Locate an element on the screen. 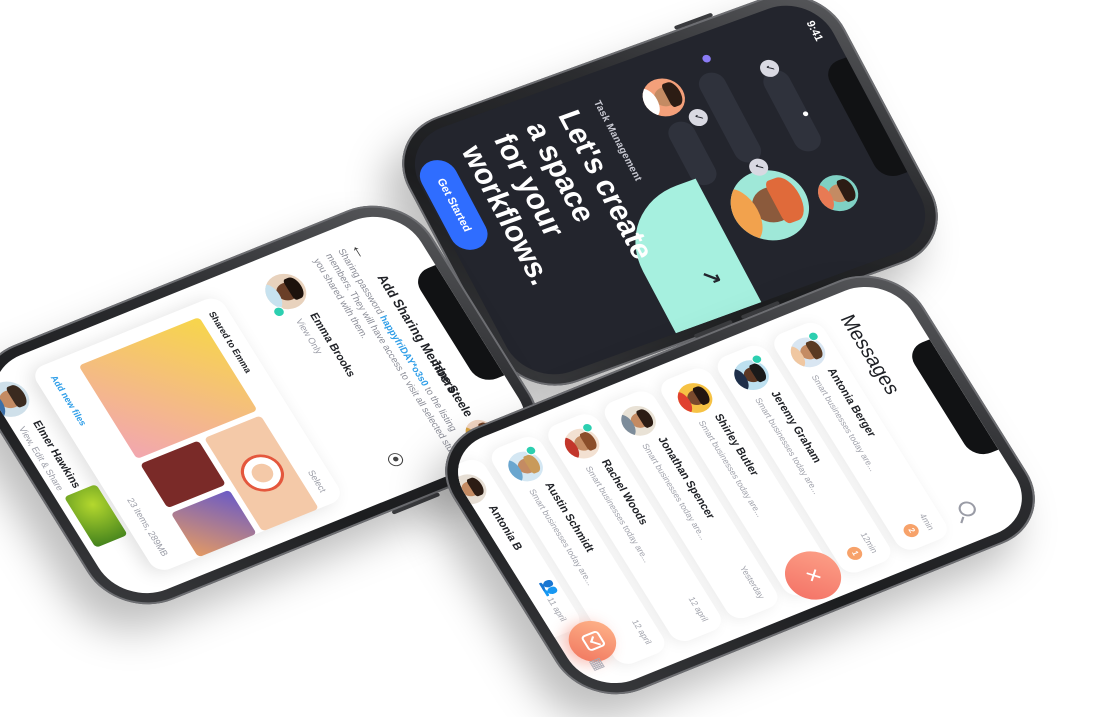  search-icon is located at coordinates (967, 509).